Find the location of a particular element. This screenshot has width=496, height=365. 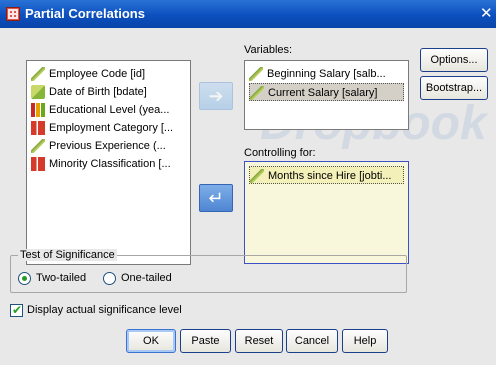

date-icon is located at coordinates (38, 92).